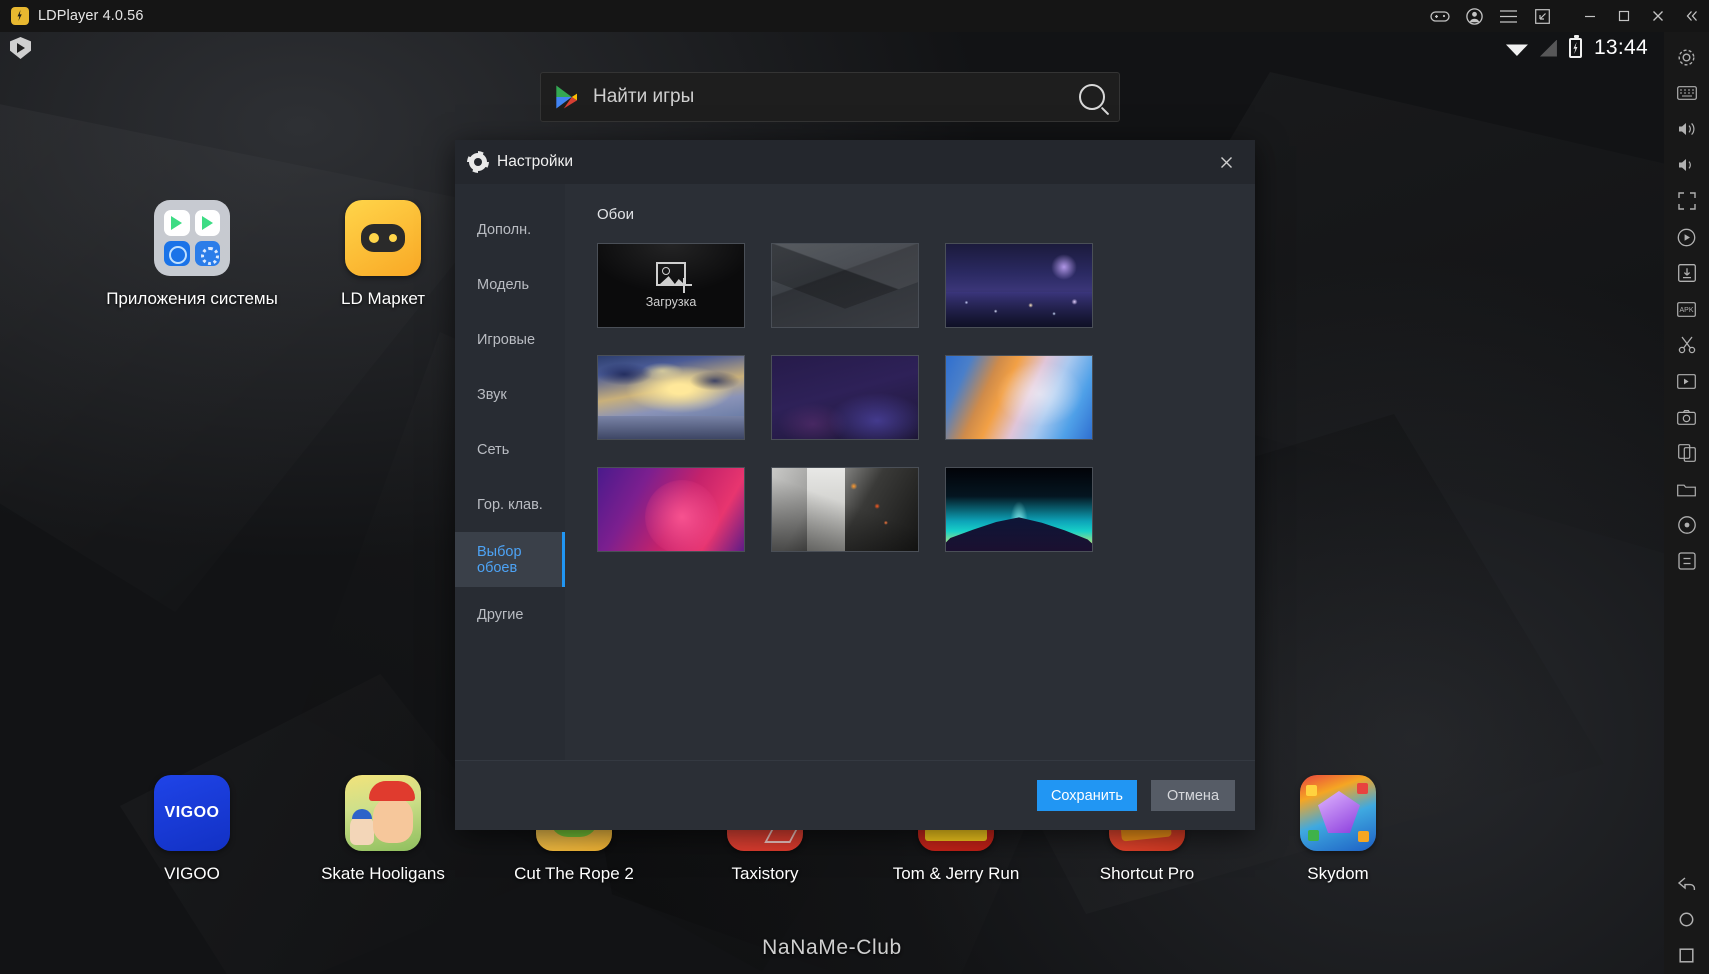 This screenshot has width=1709, height=974. What do you see at coordinates (1687, 57) in the screenshot?
I see `settings-gear-icon` at bounding box center [1687, 57].